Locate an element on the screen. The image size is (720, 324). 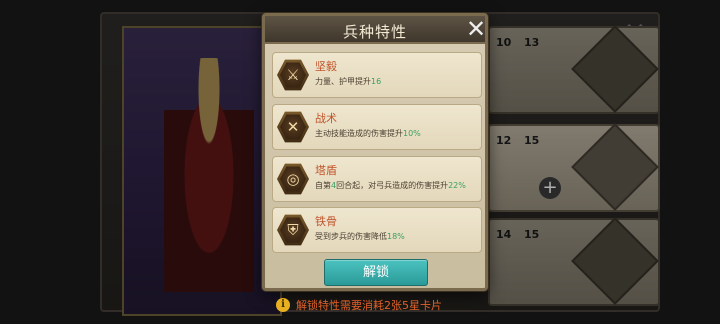
trait-name: 铁骨 is located at coordinates (326, 221).